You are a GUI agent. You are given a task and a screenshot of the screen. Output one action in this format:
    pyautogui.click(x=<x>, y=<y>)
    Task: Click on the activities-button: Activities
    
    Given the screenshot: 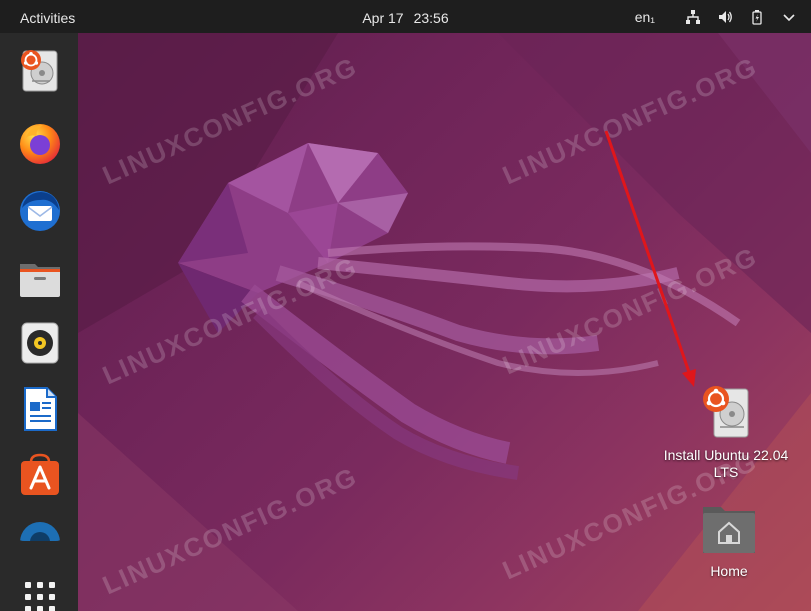 What is the action you would take?
    pyautogui.click(x=47, y=16)
    